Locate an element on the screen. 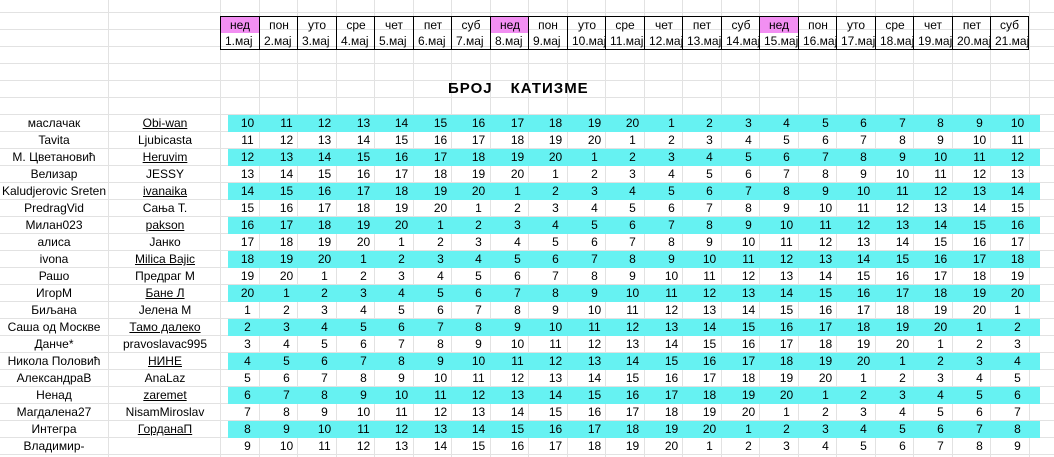  participant-name: Никола Половић is located at coordinates (54, 361).